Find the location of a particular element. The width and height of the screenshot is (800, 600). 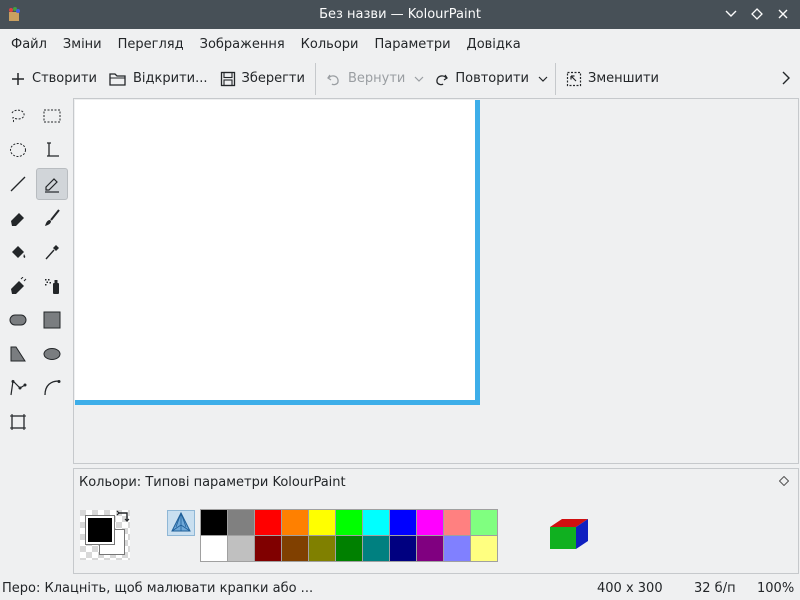

maximize-button is located at coordinates (757, 14).